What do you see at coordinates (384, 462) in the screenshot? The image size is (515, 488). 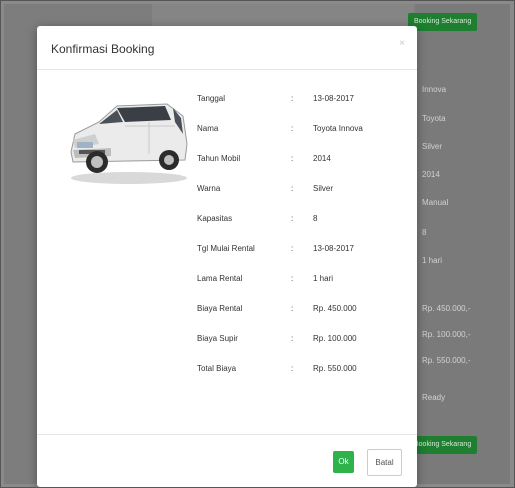 I see `cancel-button: Batal` at bounding box center [384, 462].